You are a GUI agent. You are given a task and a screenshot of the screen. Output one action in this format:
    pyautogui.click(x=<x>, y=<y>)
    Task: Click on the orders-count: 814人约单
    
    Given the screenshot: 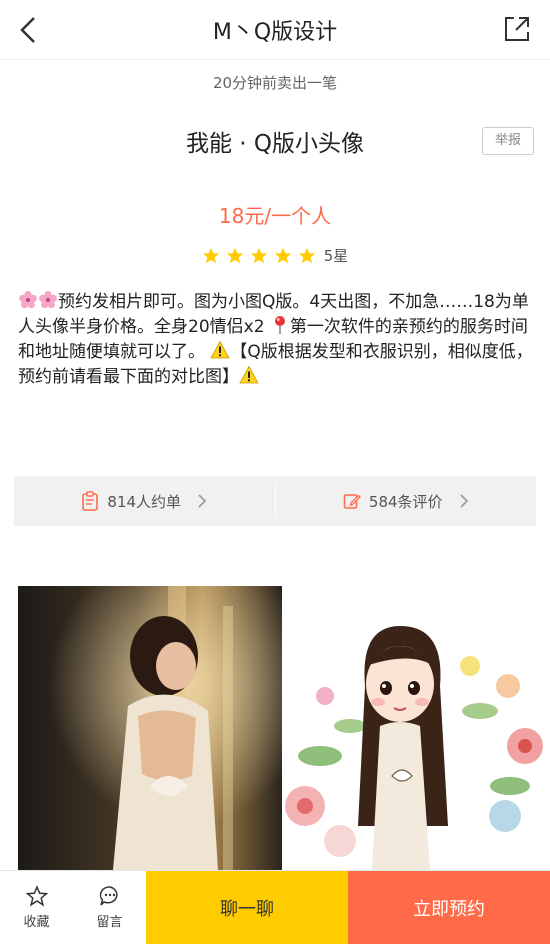 What is the action you would take?
    pyautogui.click(x=144, y=501)
    